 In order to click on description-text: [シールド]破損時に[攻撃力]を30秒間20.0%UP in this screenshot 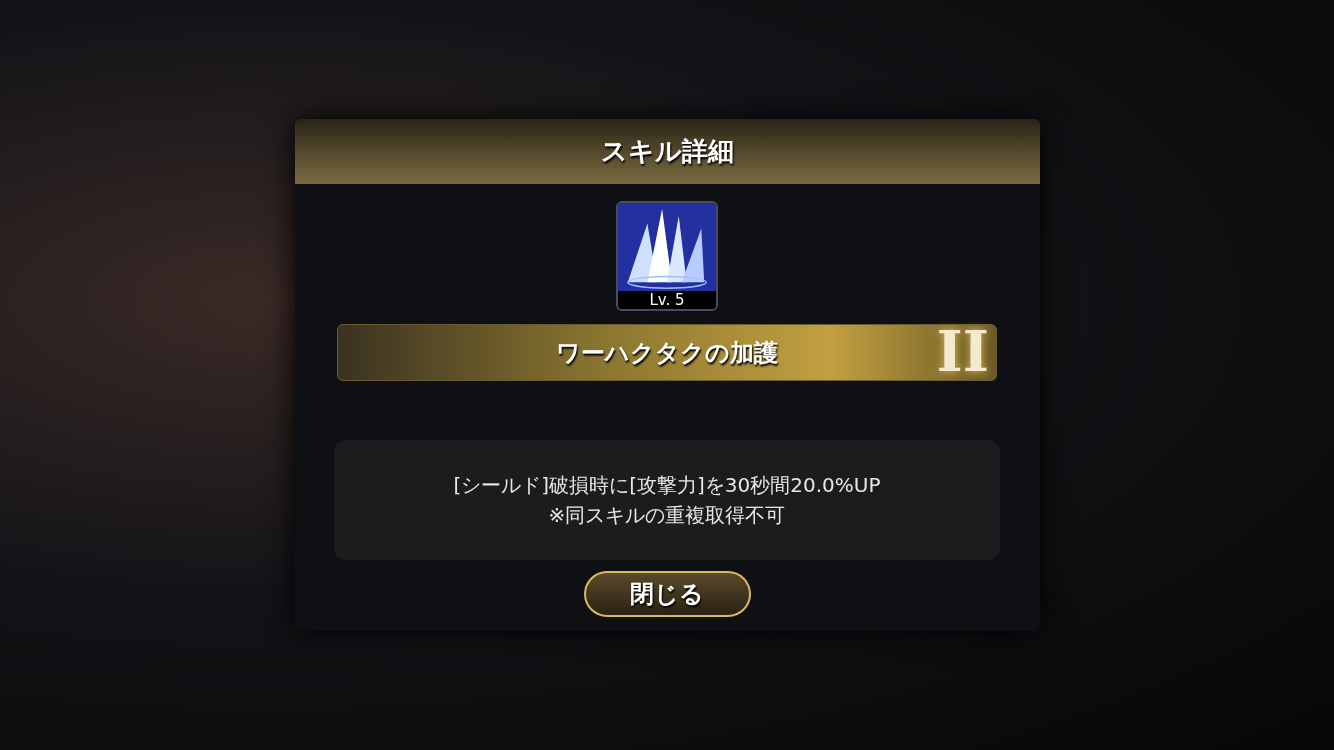, I will do `click(667, 485)`.